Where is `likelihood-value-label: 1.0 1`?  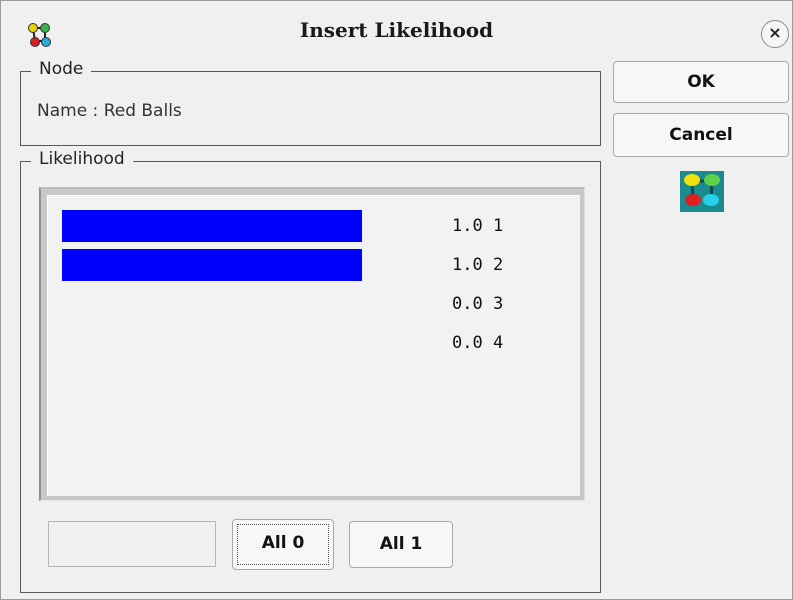 likelihood-value-label: 1.0 1 is located at coordinates (478, 226).